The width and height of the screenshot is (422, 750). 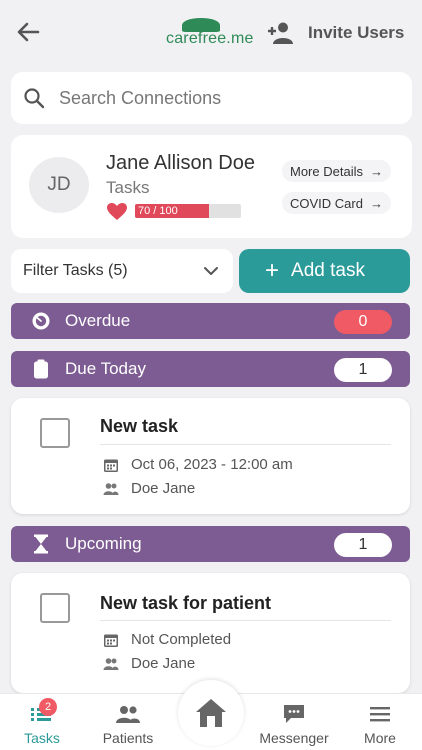 I want to click on section-overdue-label: Overdue, so click(x=98, y=320).